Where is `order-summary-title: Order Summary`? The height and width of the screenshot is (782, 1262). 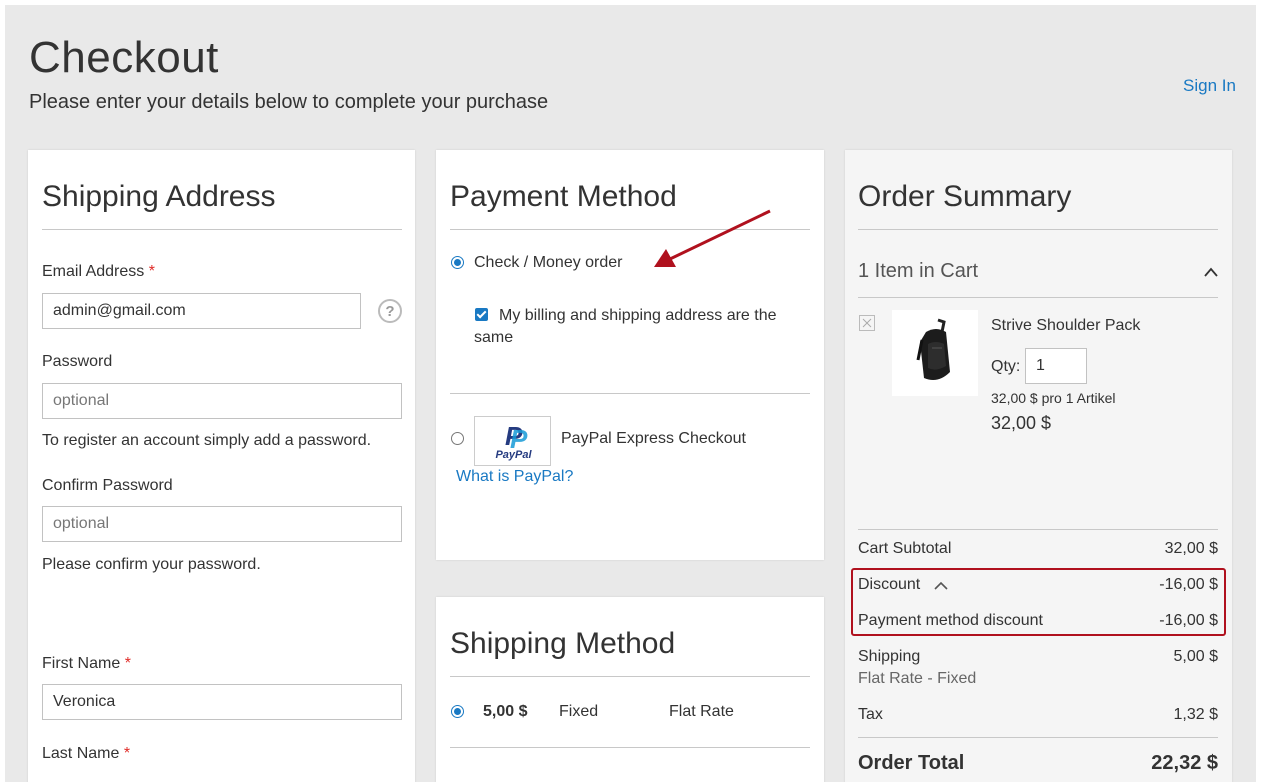 order-summary-title: Order Summary is located at coordinates (965, 196).